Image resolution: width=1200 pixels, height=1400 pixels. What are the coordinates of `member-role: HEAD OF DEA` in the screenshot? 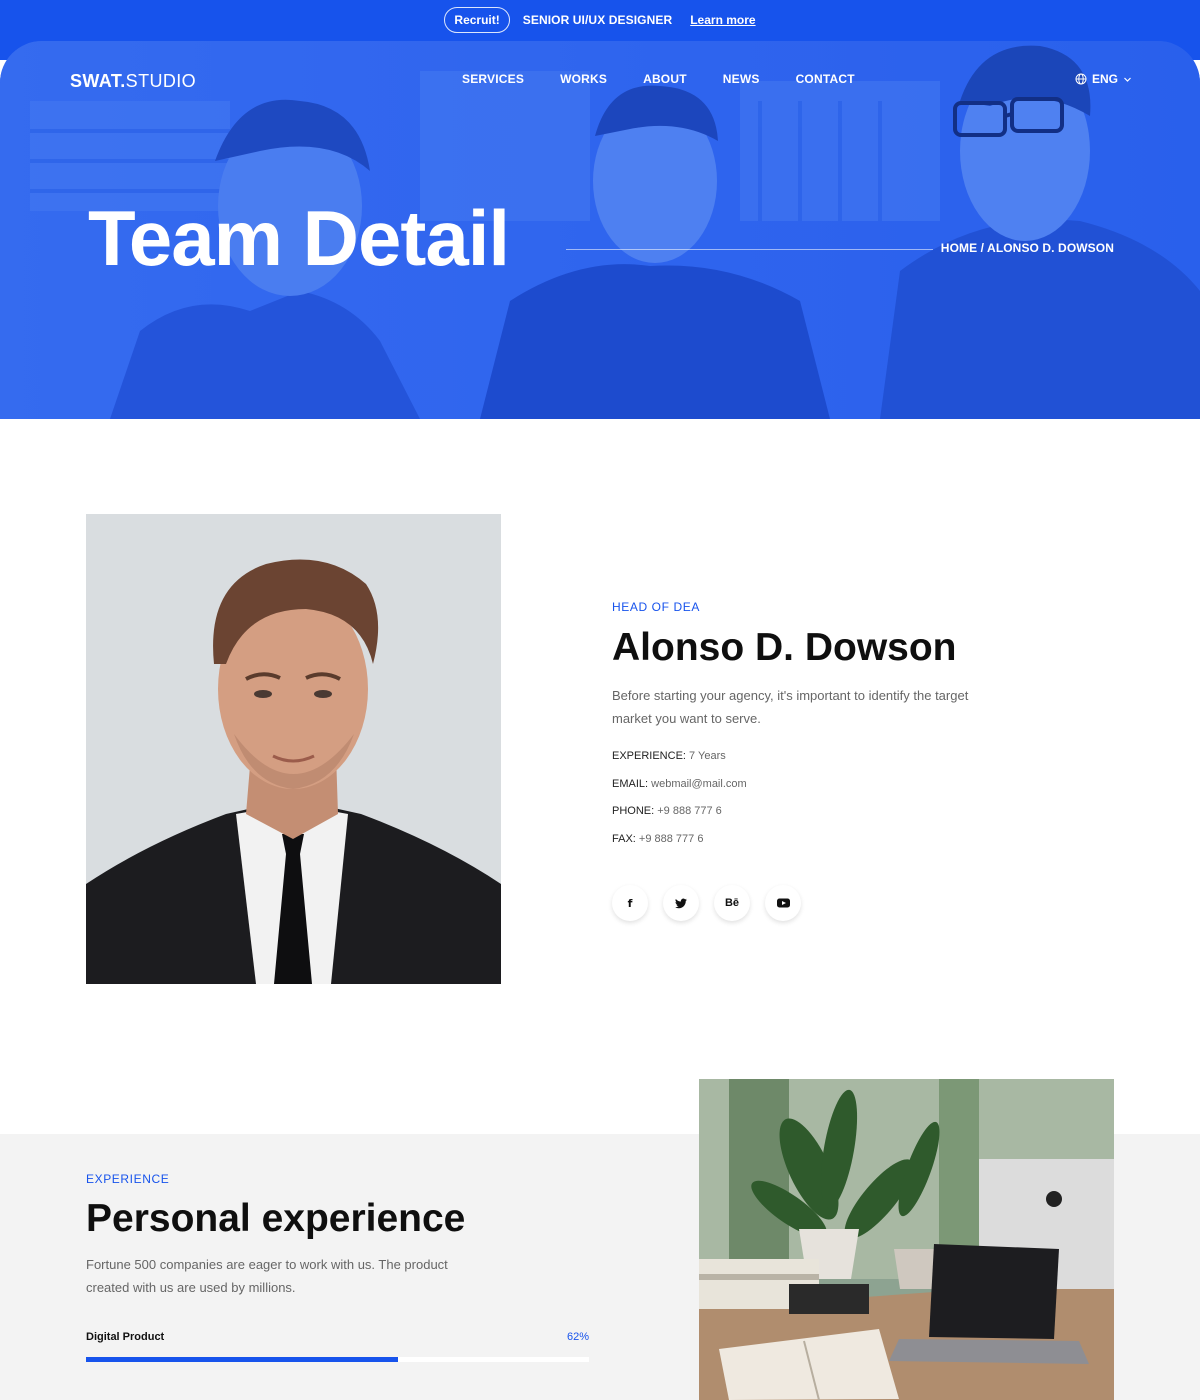 It's located at (656, 607).